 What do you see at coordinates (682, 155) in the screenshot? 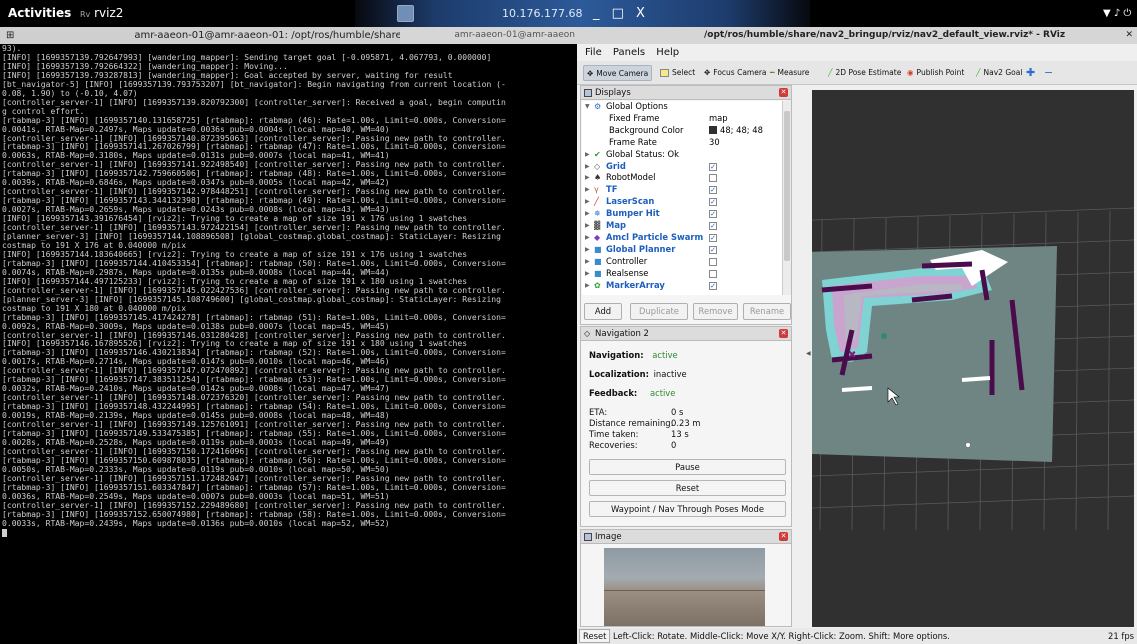
I see `tree-global-status: ▶ ✔ Global Status: Ok` at bounding box center [682, 155].